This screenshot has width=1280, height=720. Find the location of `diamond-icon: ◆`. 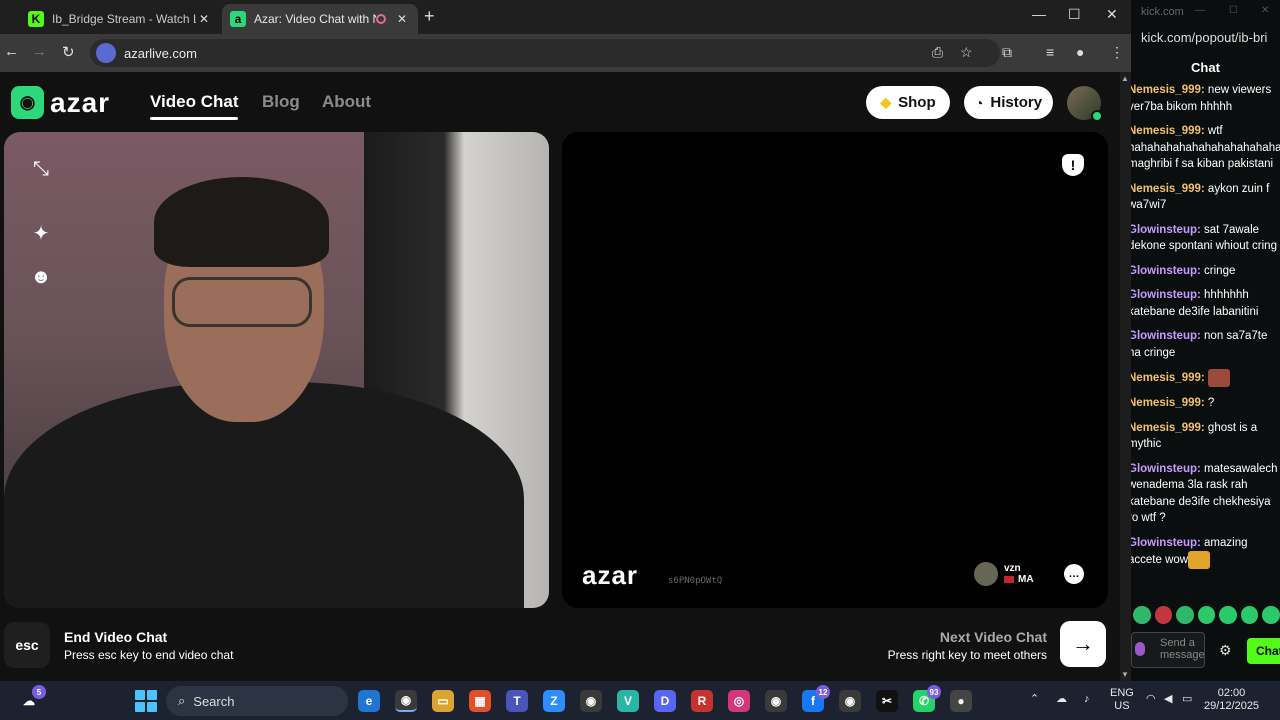

diamond-icon: ◆ is located at coordinates (886, 102).